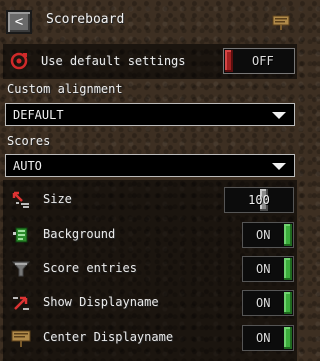 The image size is (320, 361). Describe the element at coordinates (150, 165) in the screenshot. I see `scores-dropdown: AUTO` at that location.